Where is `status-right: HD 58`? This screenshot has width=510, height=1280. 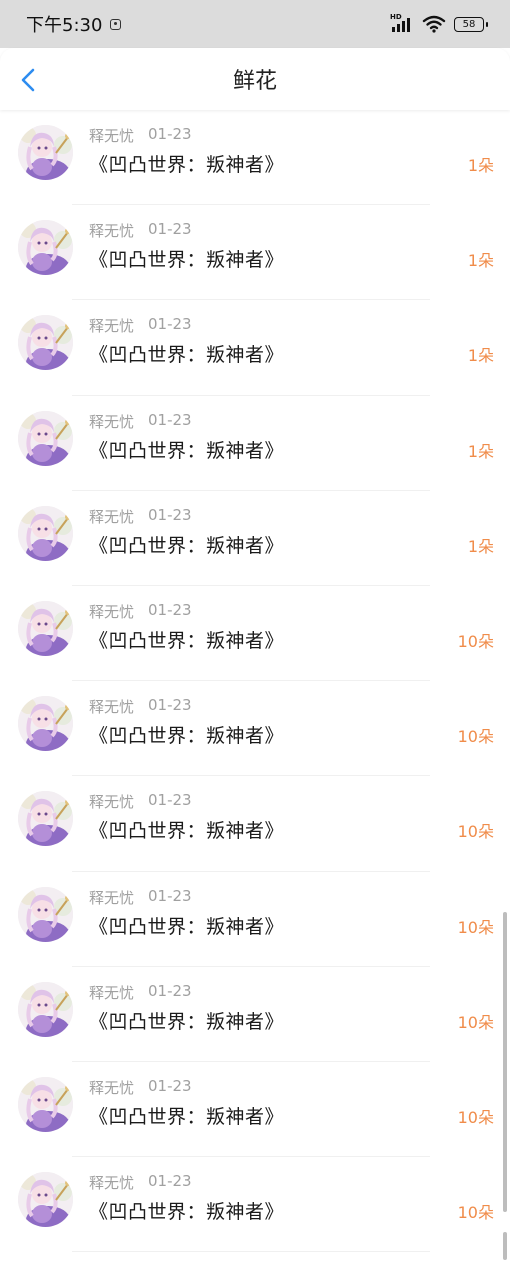
status-right: HD 58 is located at coordinates (439, 24).